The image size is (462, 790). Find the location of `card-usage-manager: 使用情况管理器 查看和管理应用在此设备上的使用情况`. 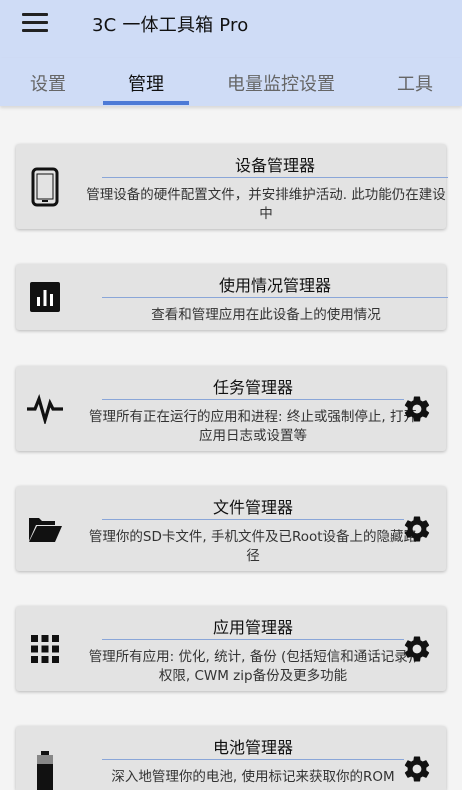

card-usage-manager: 使用情况管理器 查看和管理应用在此设备上的使用情况 is located at coordinates (232, 297).